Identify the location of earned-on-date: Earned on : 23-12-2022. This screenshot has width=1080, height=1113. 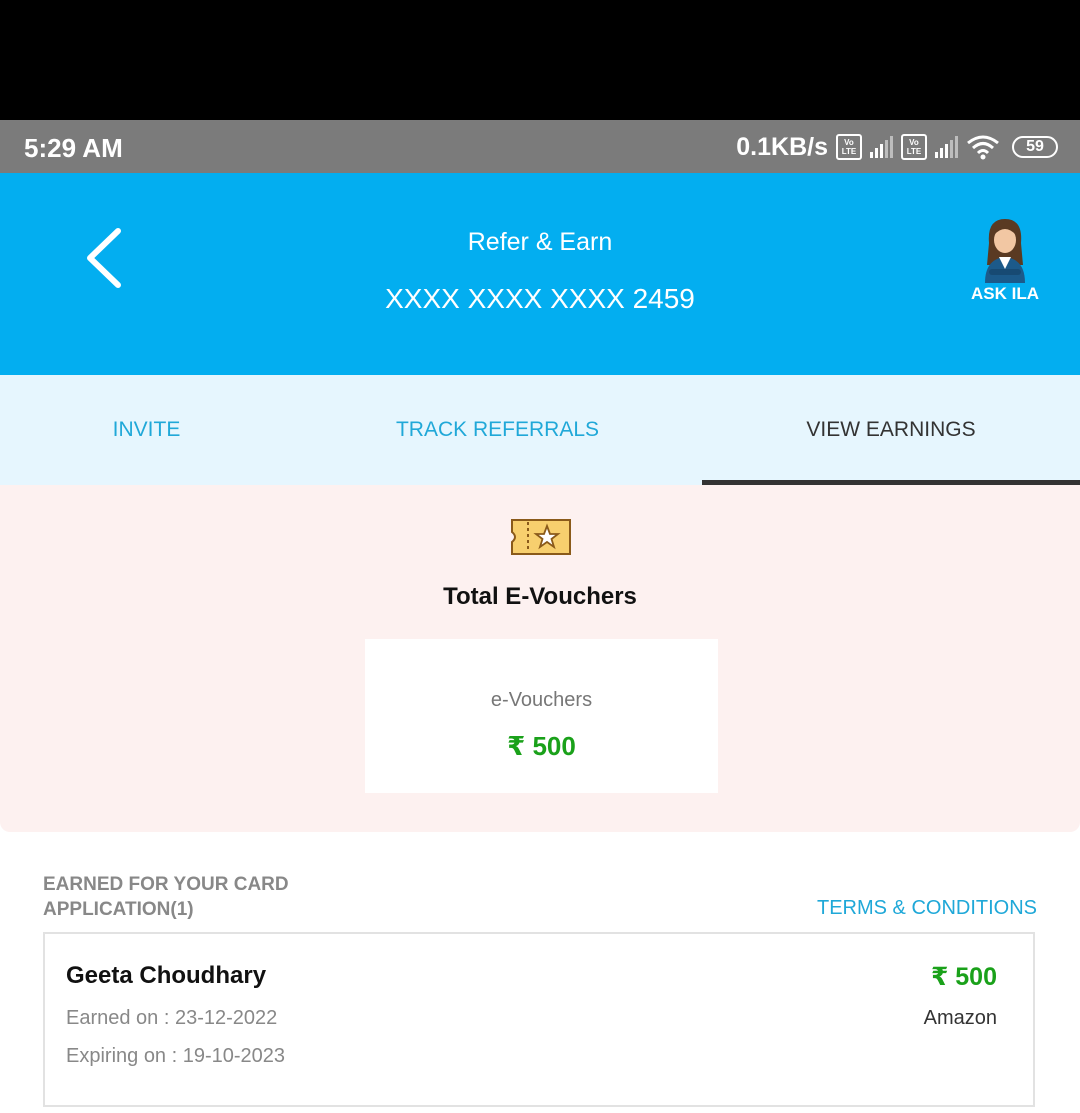
(172, 1018).